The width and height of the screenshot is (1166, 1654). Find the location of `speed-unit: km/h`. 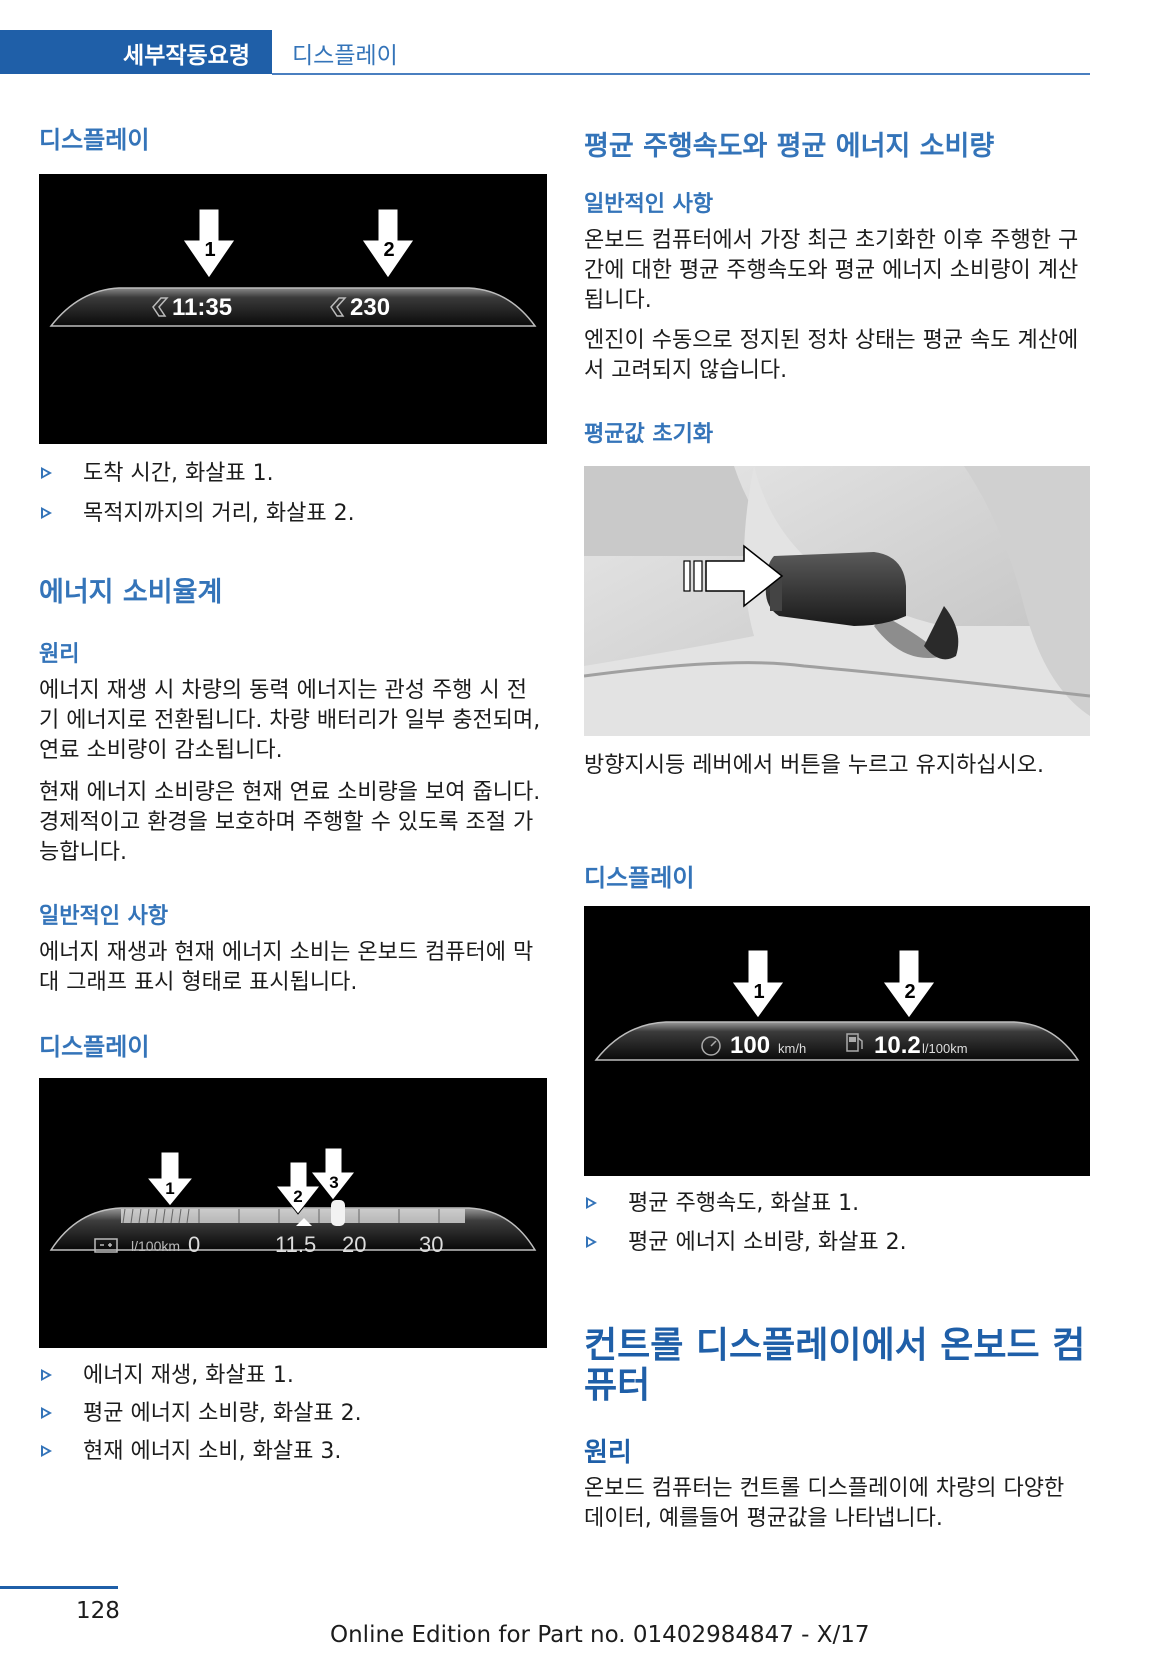

speed-unit: km/h is located at coordinates (792, 1048).